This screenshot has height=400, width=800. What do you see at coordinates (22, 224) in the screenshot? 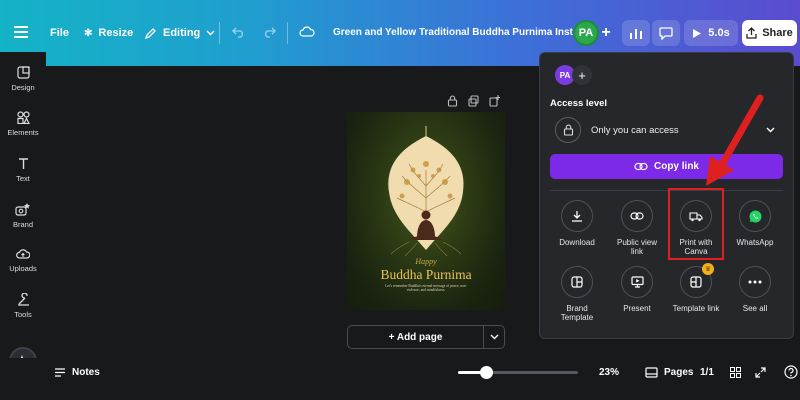
I see `sidebar-item-label: Brand` at bounding box center [22, 224].